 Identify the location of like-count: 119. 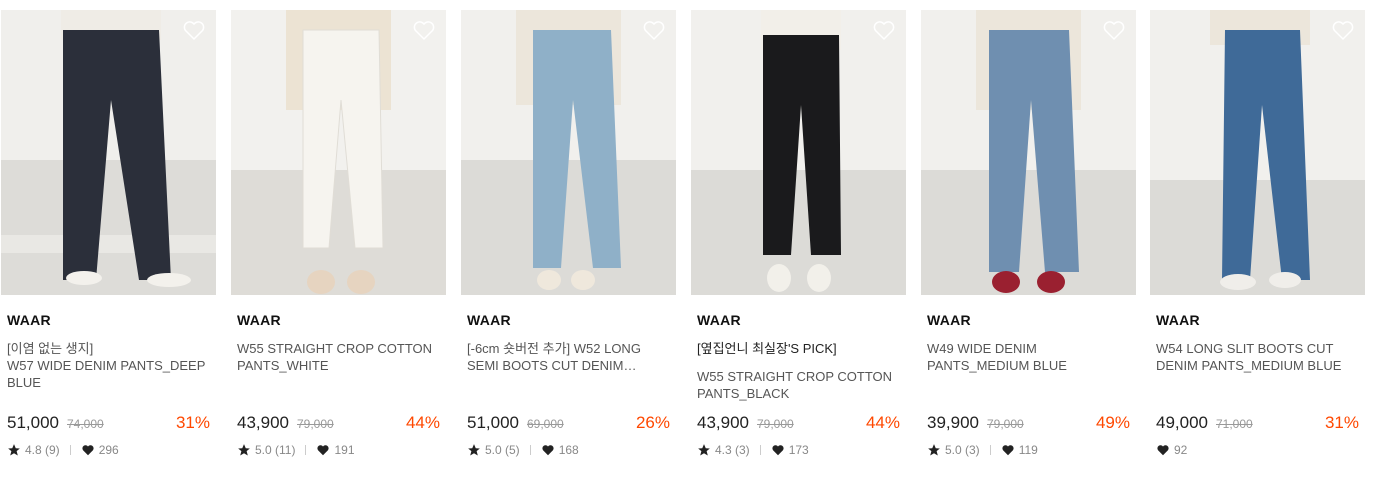
(1028, 450).